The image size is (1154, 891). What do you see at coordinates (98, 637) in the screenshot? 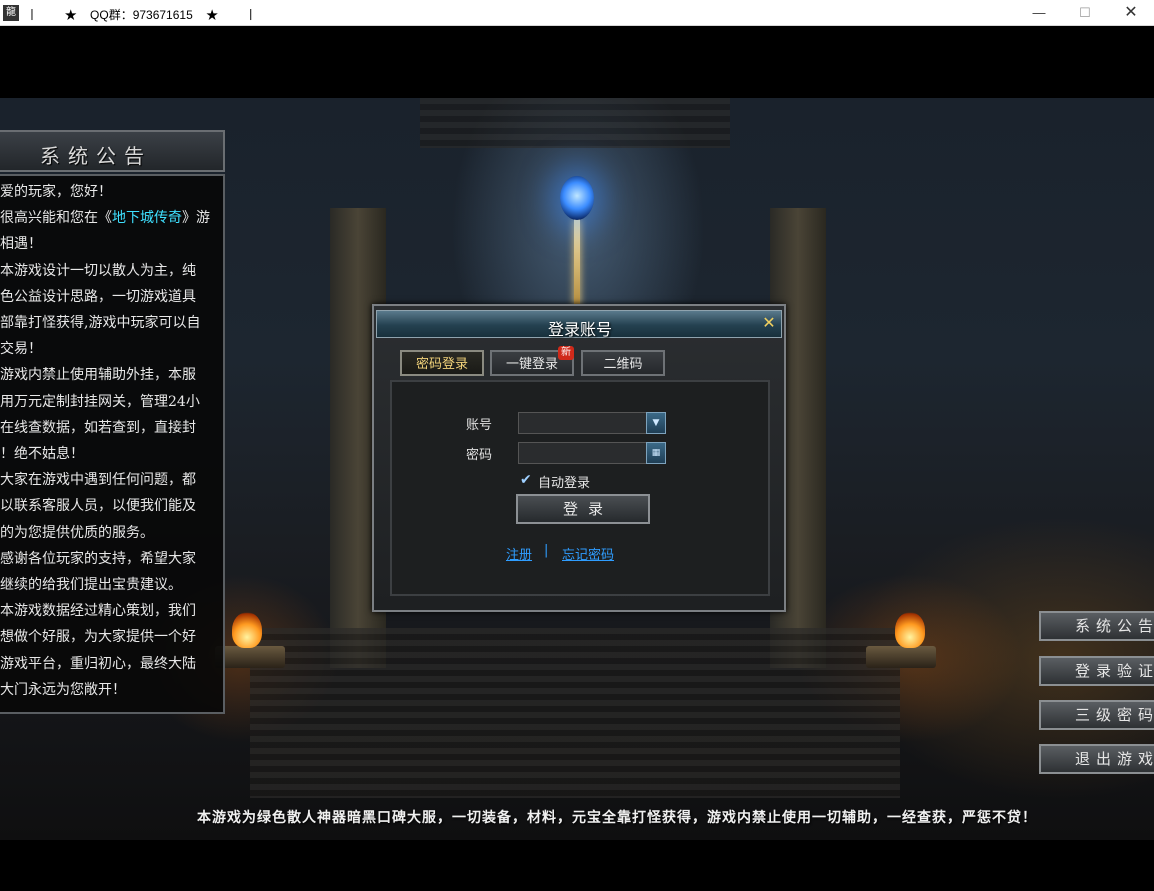
I see `notice-line: 想做个好服，为大家提供一个好` at bounding box center [98, 637].